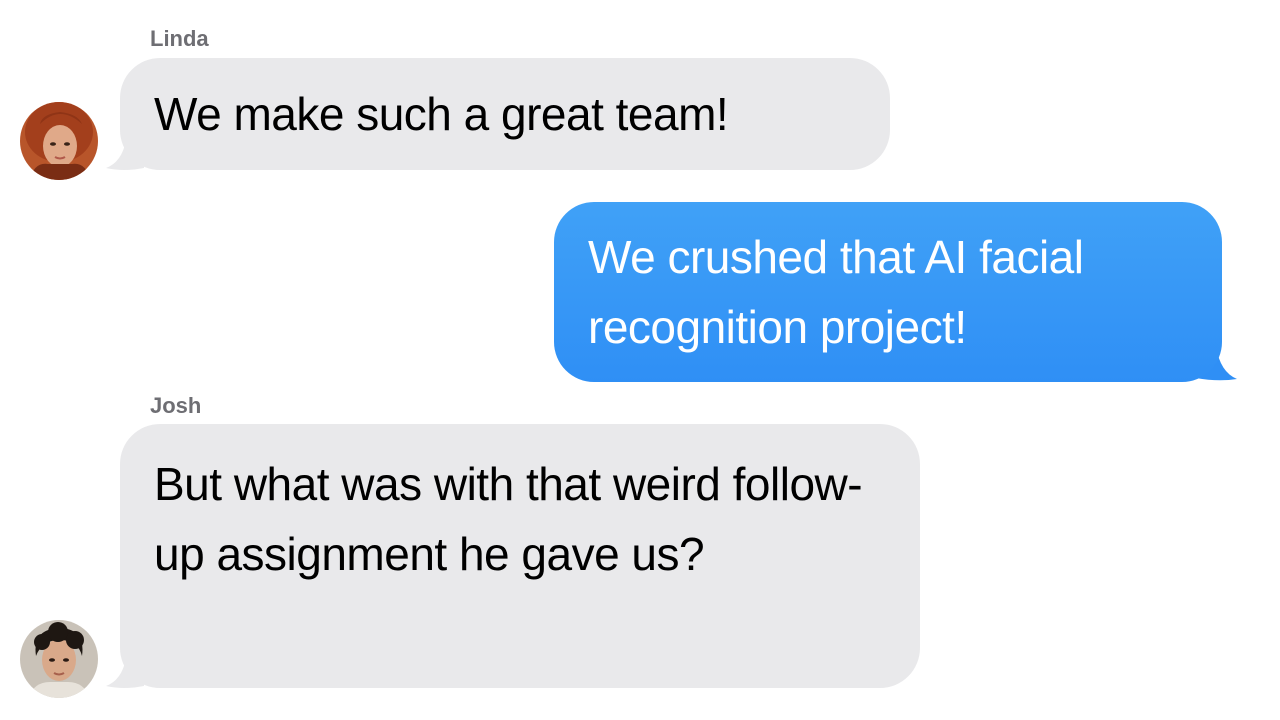 The image size is (1280, 720). I want to click on sender-name-josh: Josh, so click(176, 405).